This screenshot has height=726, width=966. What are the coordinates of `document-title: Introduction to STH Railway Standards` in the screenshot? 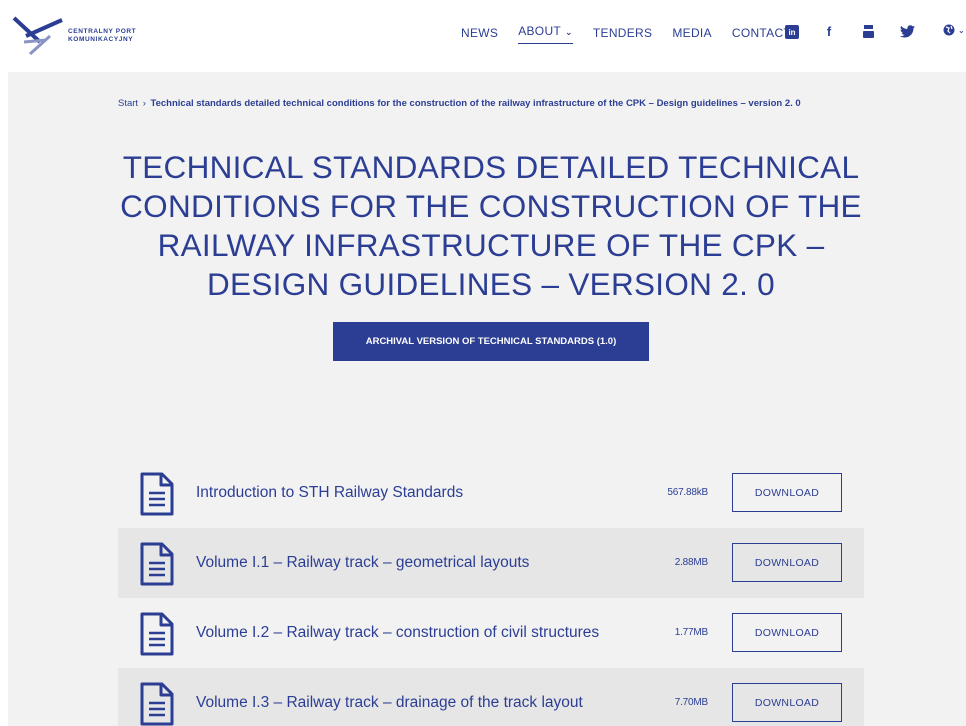 It's located at (330, 492).